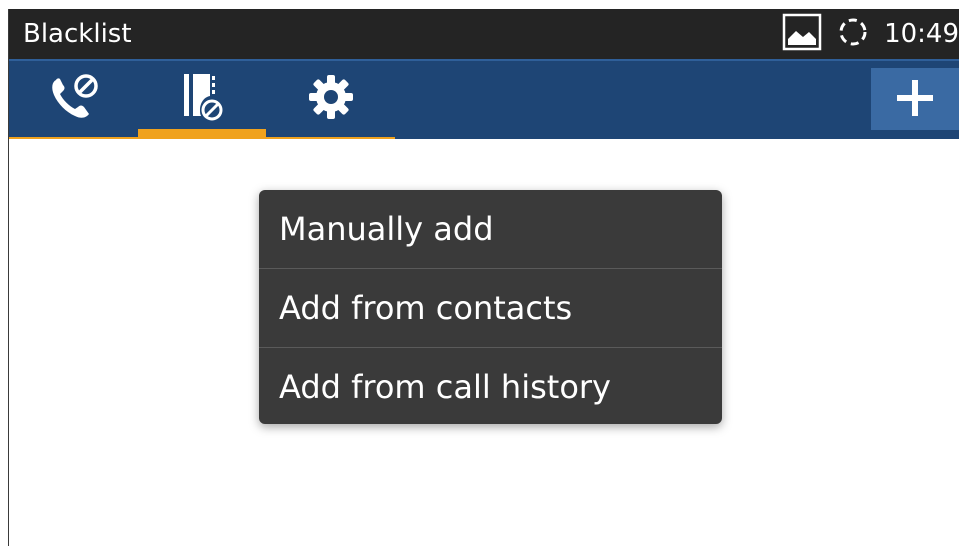 This screenshot has height=546, width=959. Describe the element at coordinates (490, 229) in the screenshot. I see `menu-item-manually-add: Manually add` at that location.